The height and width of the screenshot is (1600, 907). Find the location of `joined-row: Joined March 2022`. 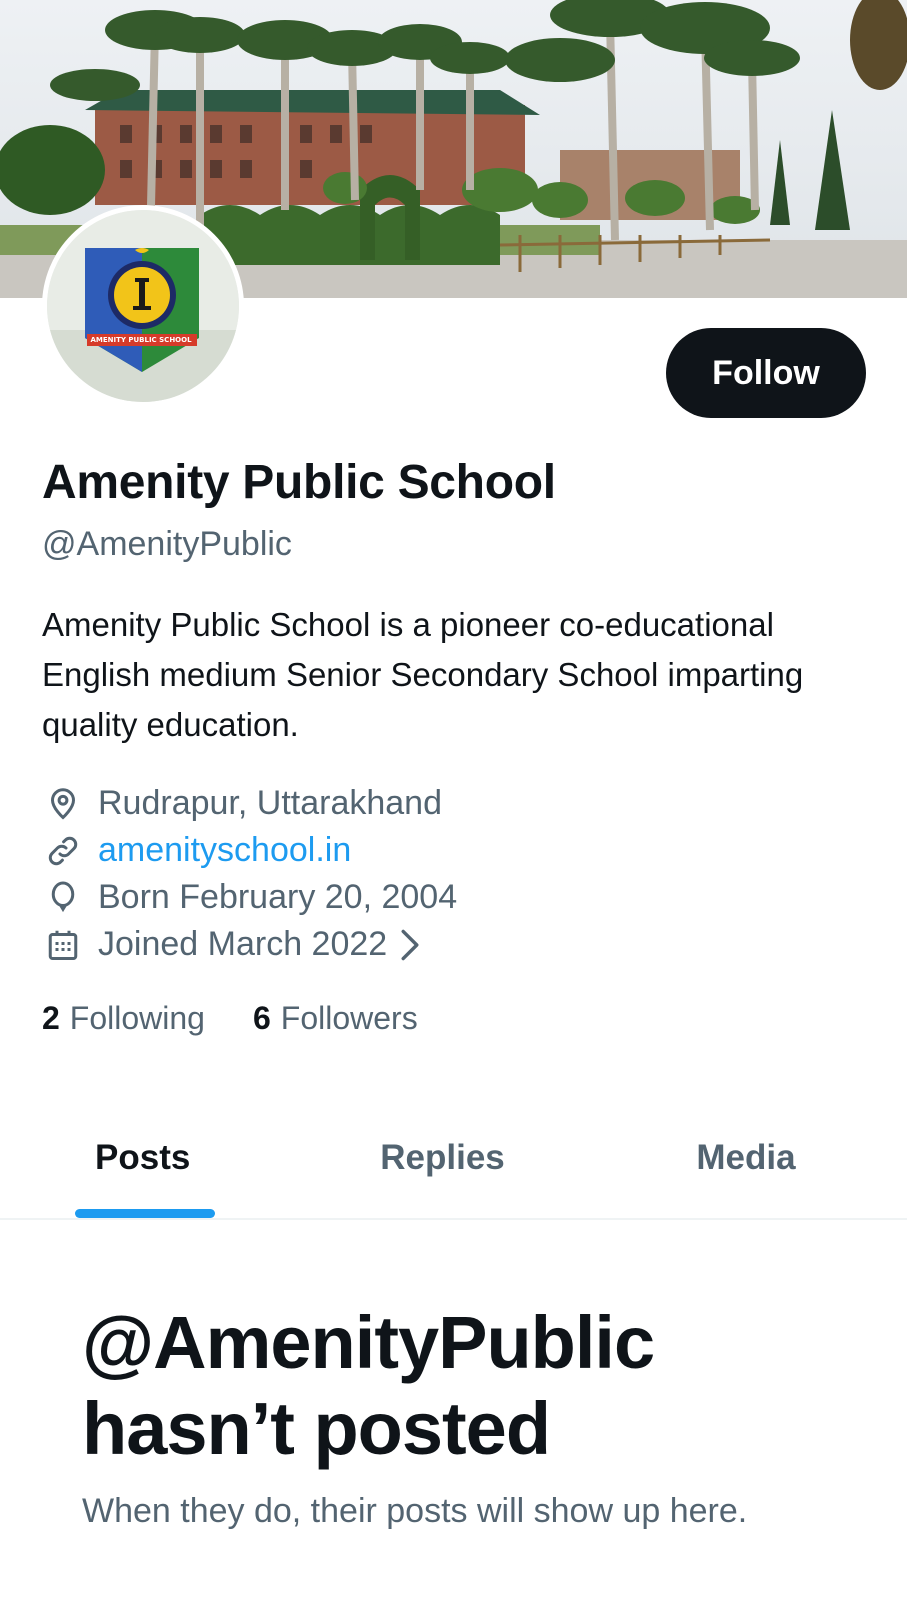

joined-row: Joined March 2022 is located at coordinates (452, 944).